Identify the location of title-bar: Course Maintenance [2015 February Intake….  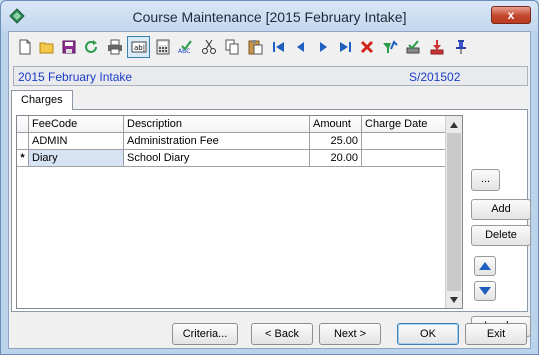
(269, 16).